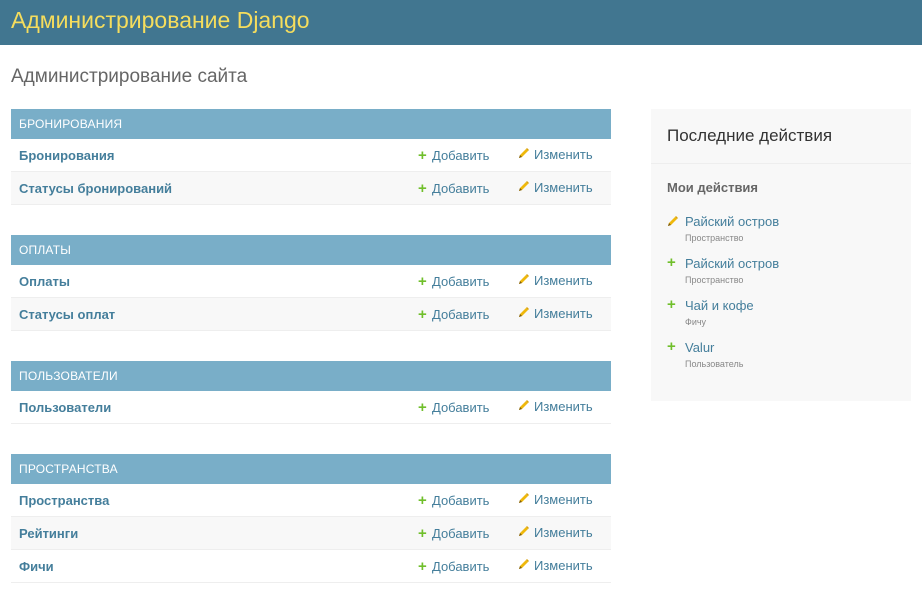 This screenshot has height=613, width=922. What do you see at coordinates (95, 188) in the screenshot?
I see `model-link: Статусы бронирований` at bounding box center [95, 188].